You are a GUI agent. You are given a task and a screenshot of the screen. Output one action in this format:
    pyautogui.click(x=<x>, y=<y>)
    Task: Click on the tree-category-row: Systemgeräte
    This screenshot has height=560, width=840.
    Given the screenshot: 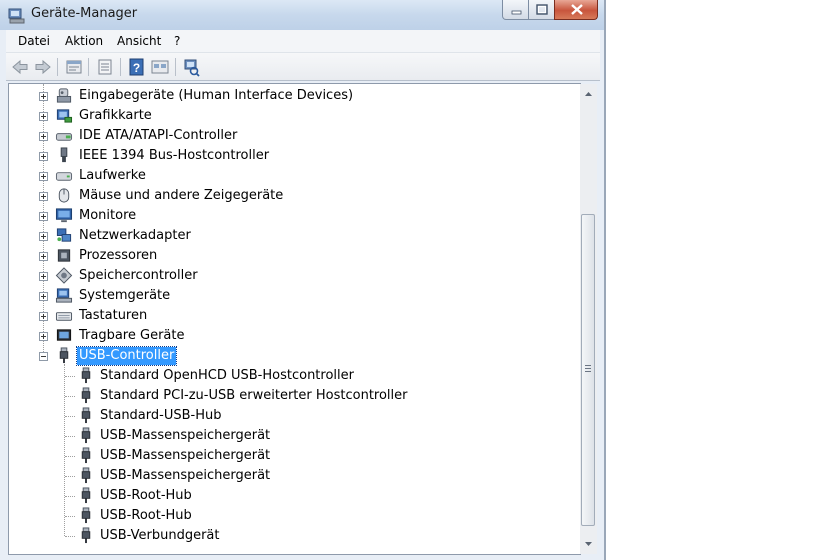 What is the action you would take?
    pyautogui.click(x=295, y=296)
    